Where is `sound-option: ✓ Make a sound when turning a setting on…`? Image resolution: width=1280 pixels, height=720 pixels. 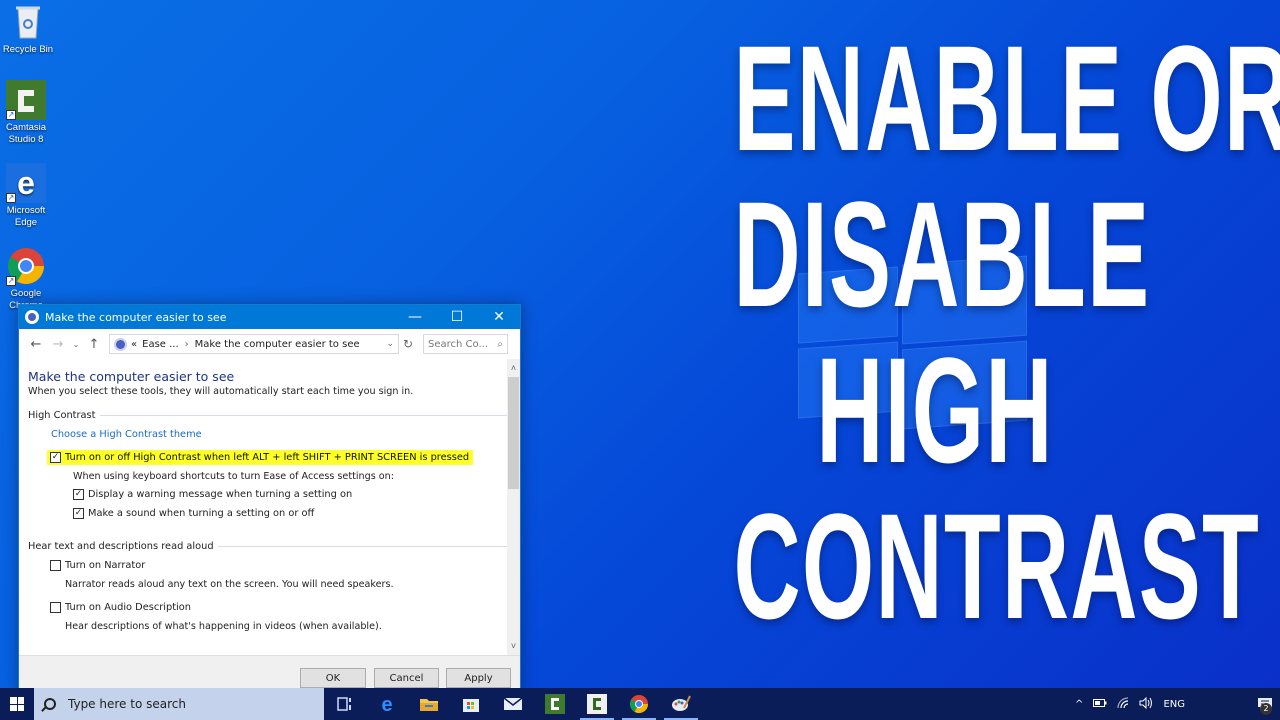 sound-option: ✓ Make a sound when turning a setting on… is located at coordinates (290, 513).